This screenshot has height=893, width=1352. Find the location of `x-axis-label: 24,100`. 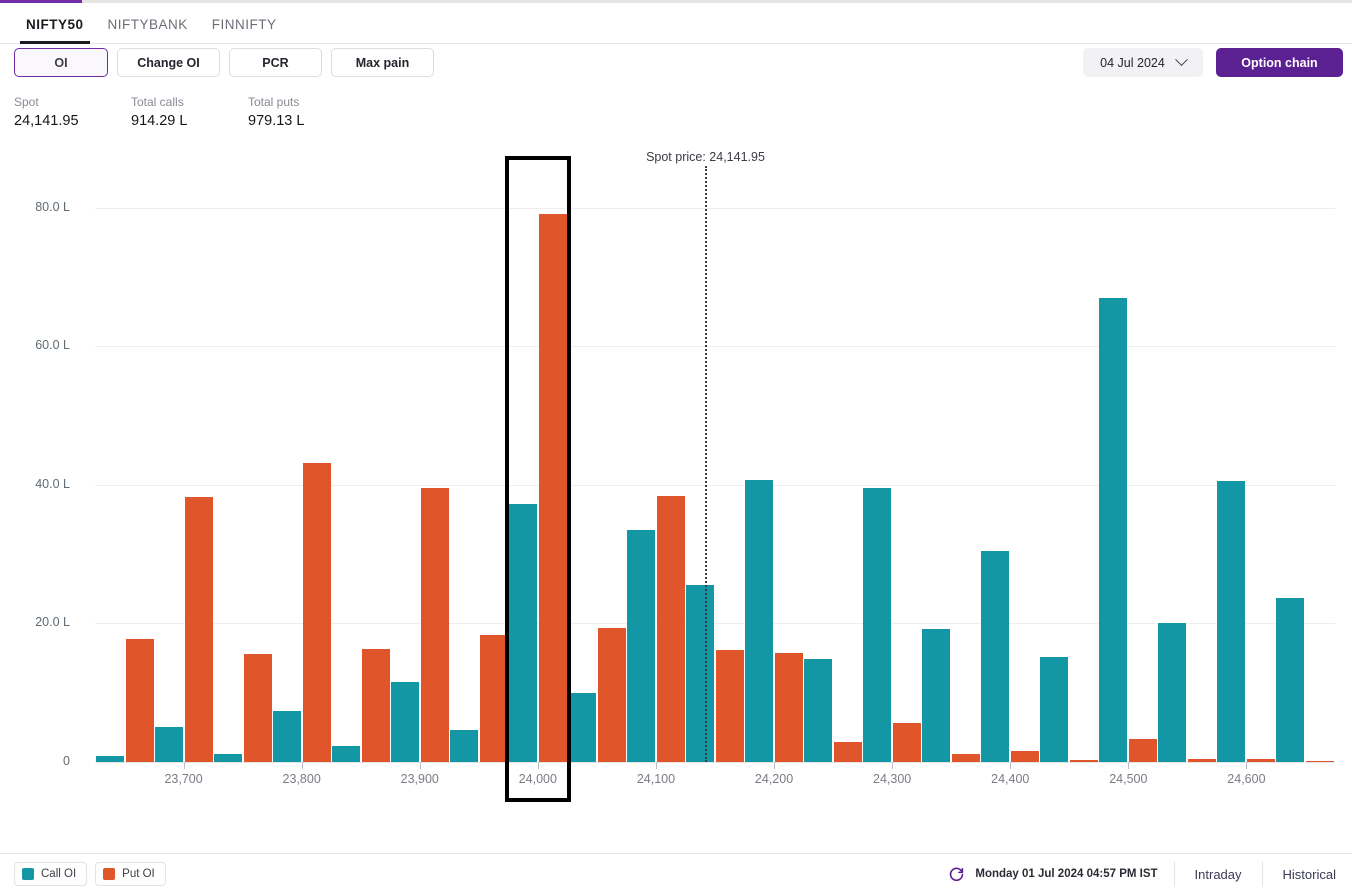

x-axis-label: 24,100 is located at coordinates (656, 779).